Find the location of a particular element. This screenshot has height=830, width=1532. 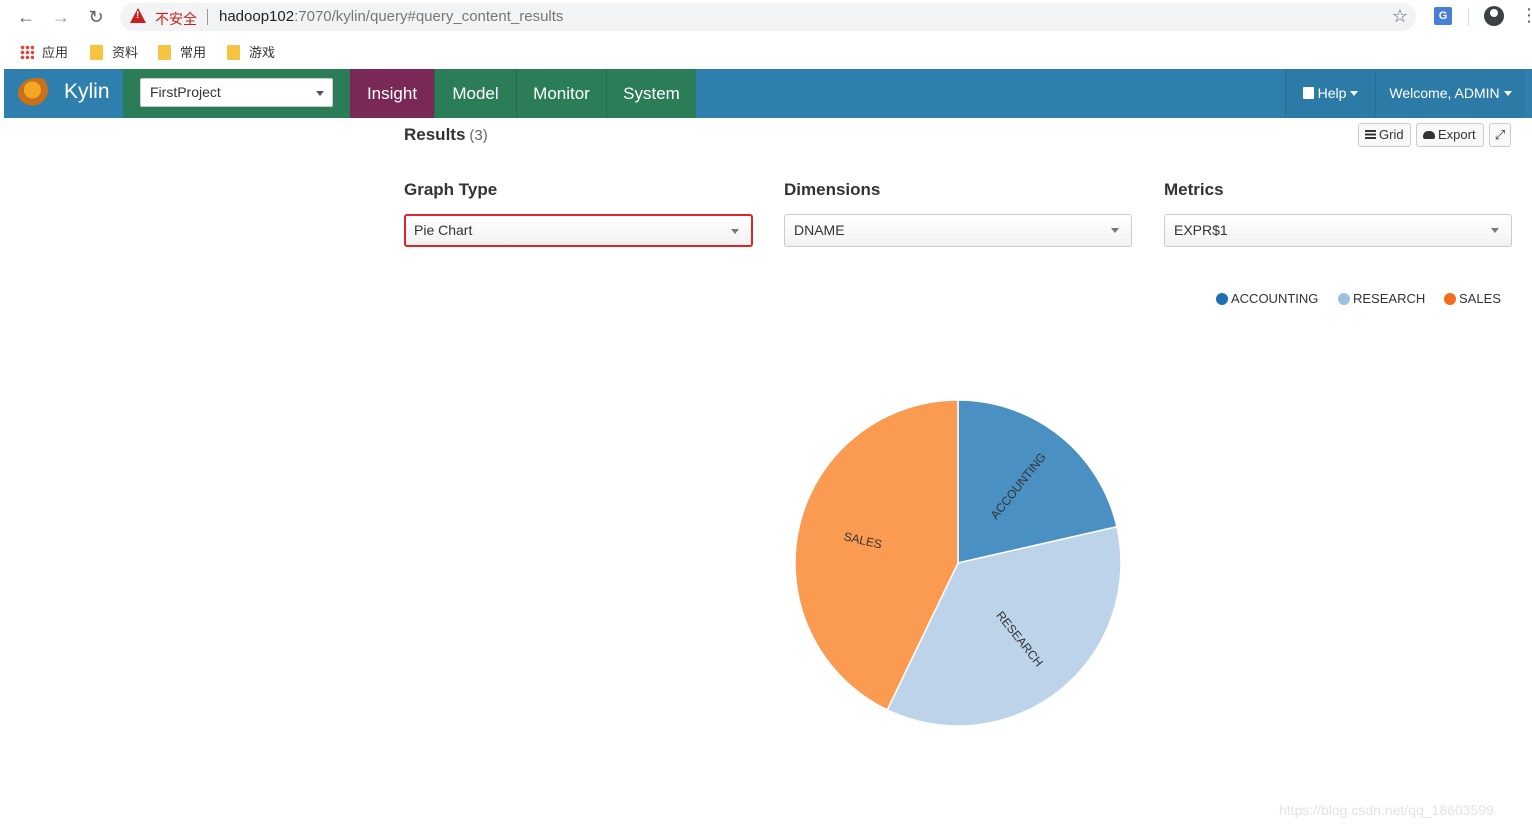

grid-button: Grid is located at coordinates (1384, 135).